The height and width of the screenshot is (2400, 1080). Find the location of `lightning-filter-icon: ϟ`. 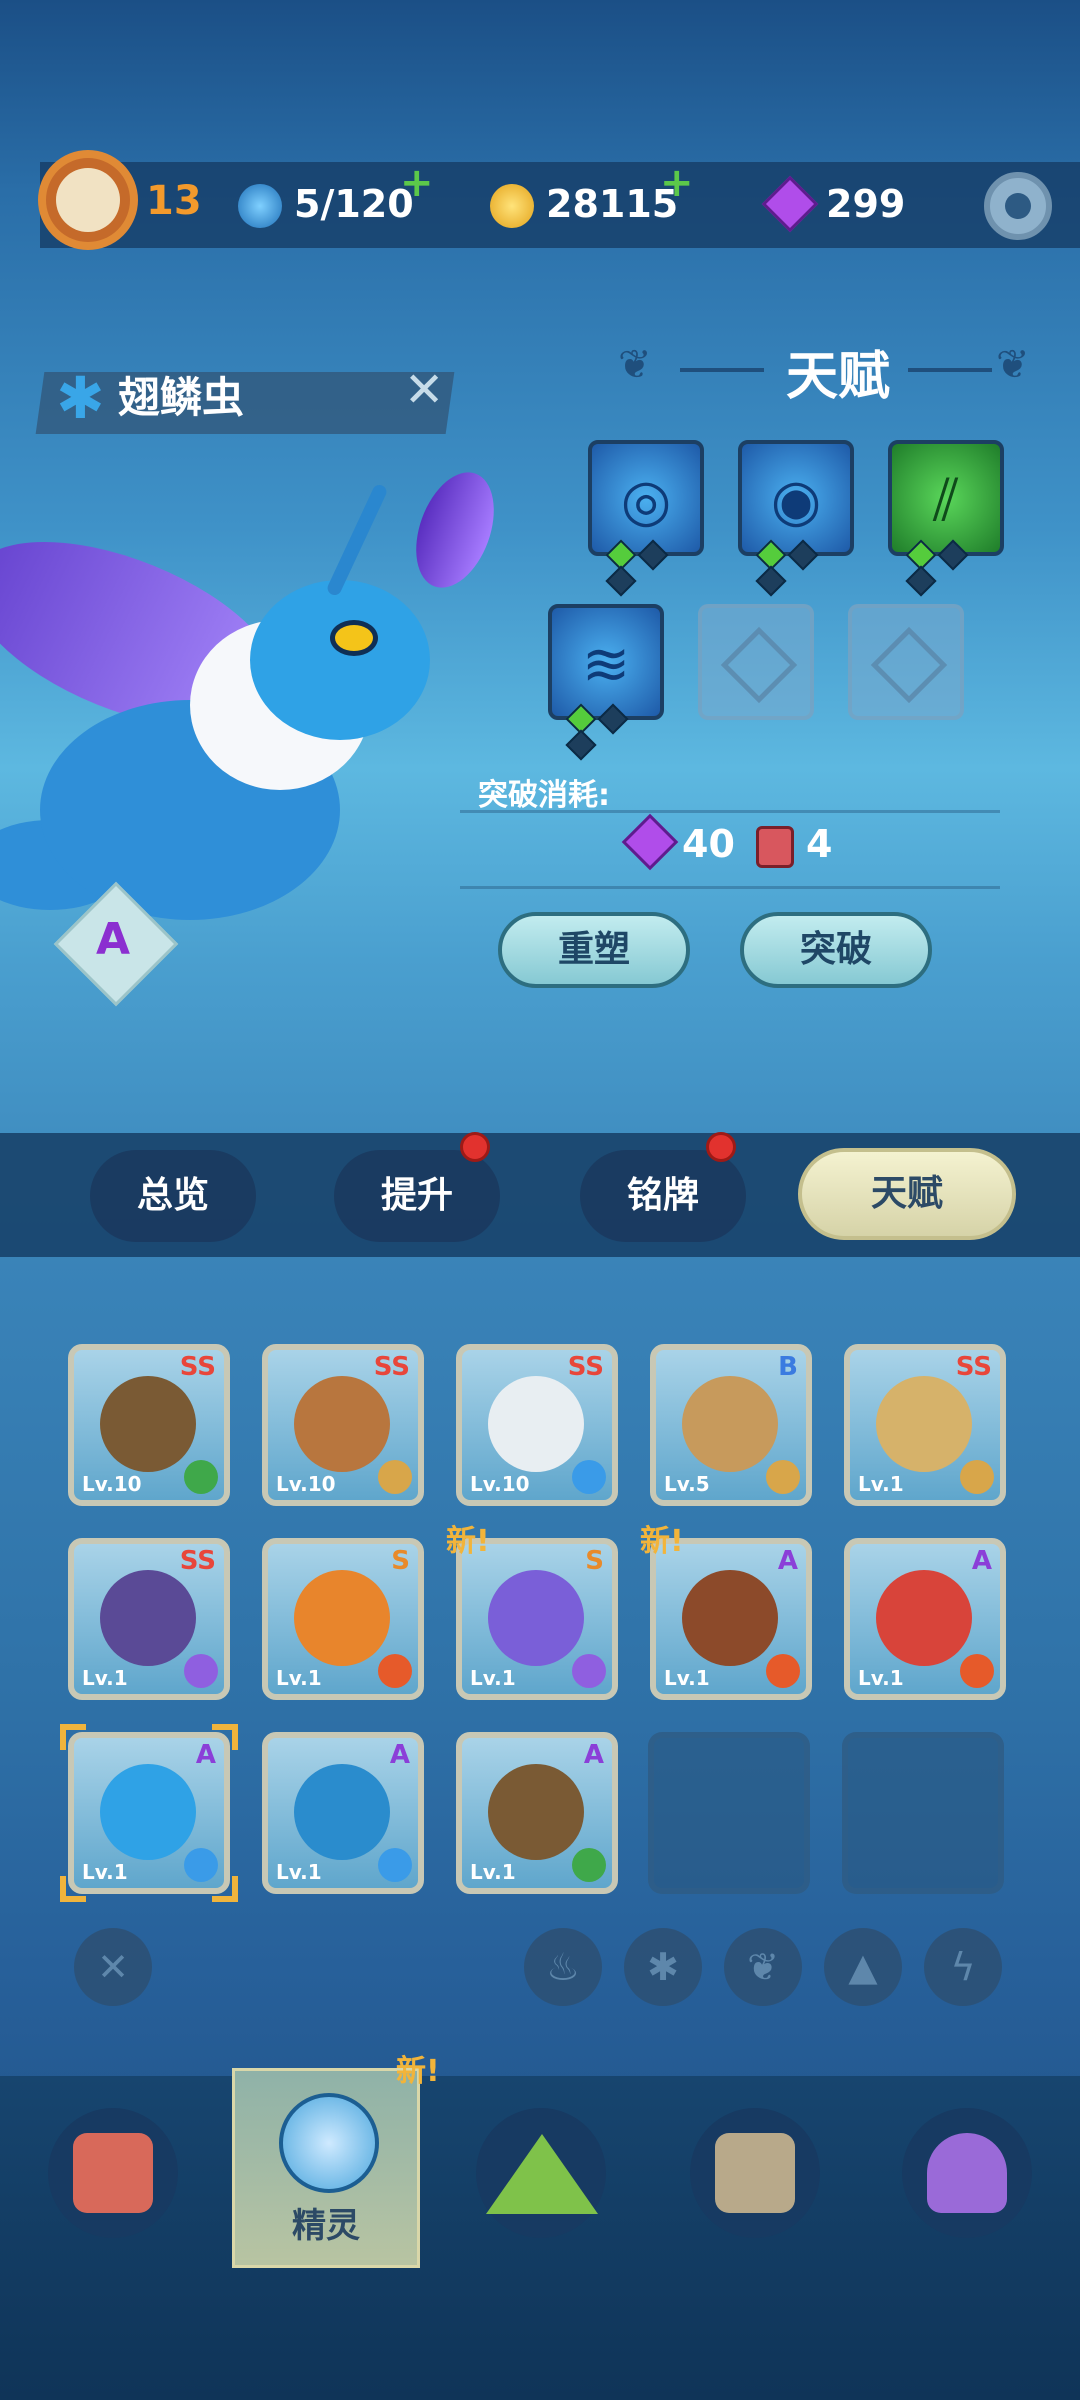

lightning-filter-icon: ϟ is located at coordinates (963, 1967).